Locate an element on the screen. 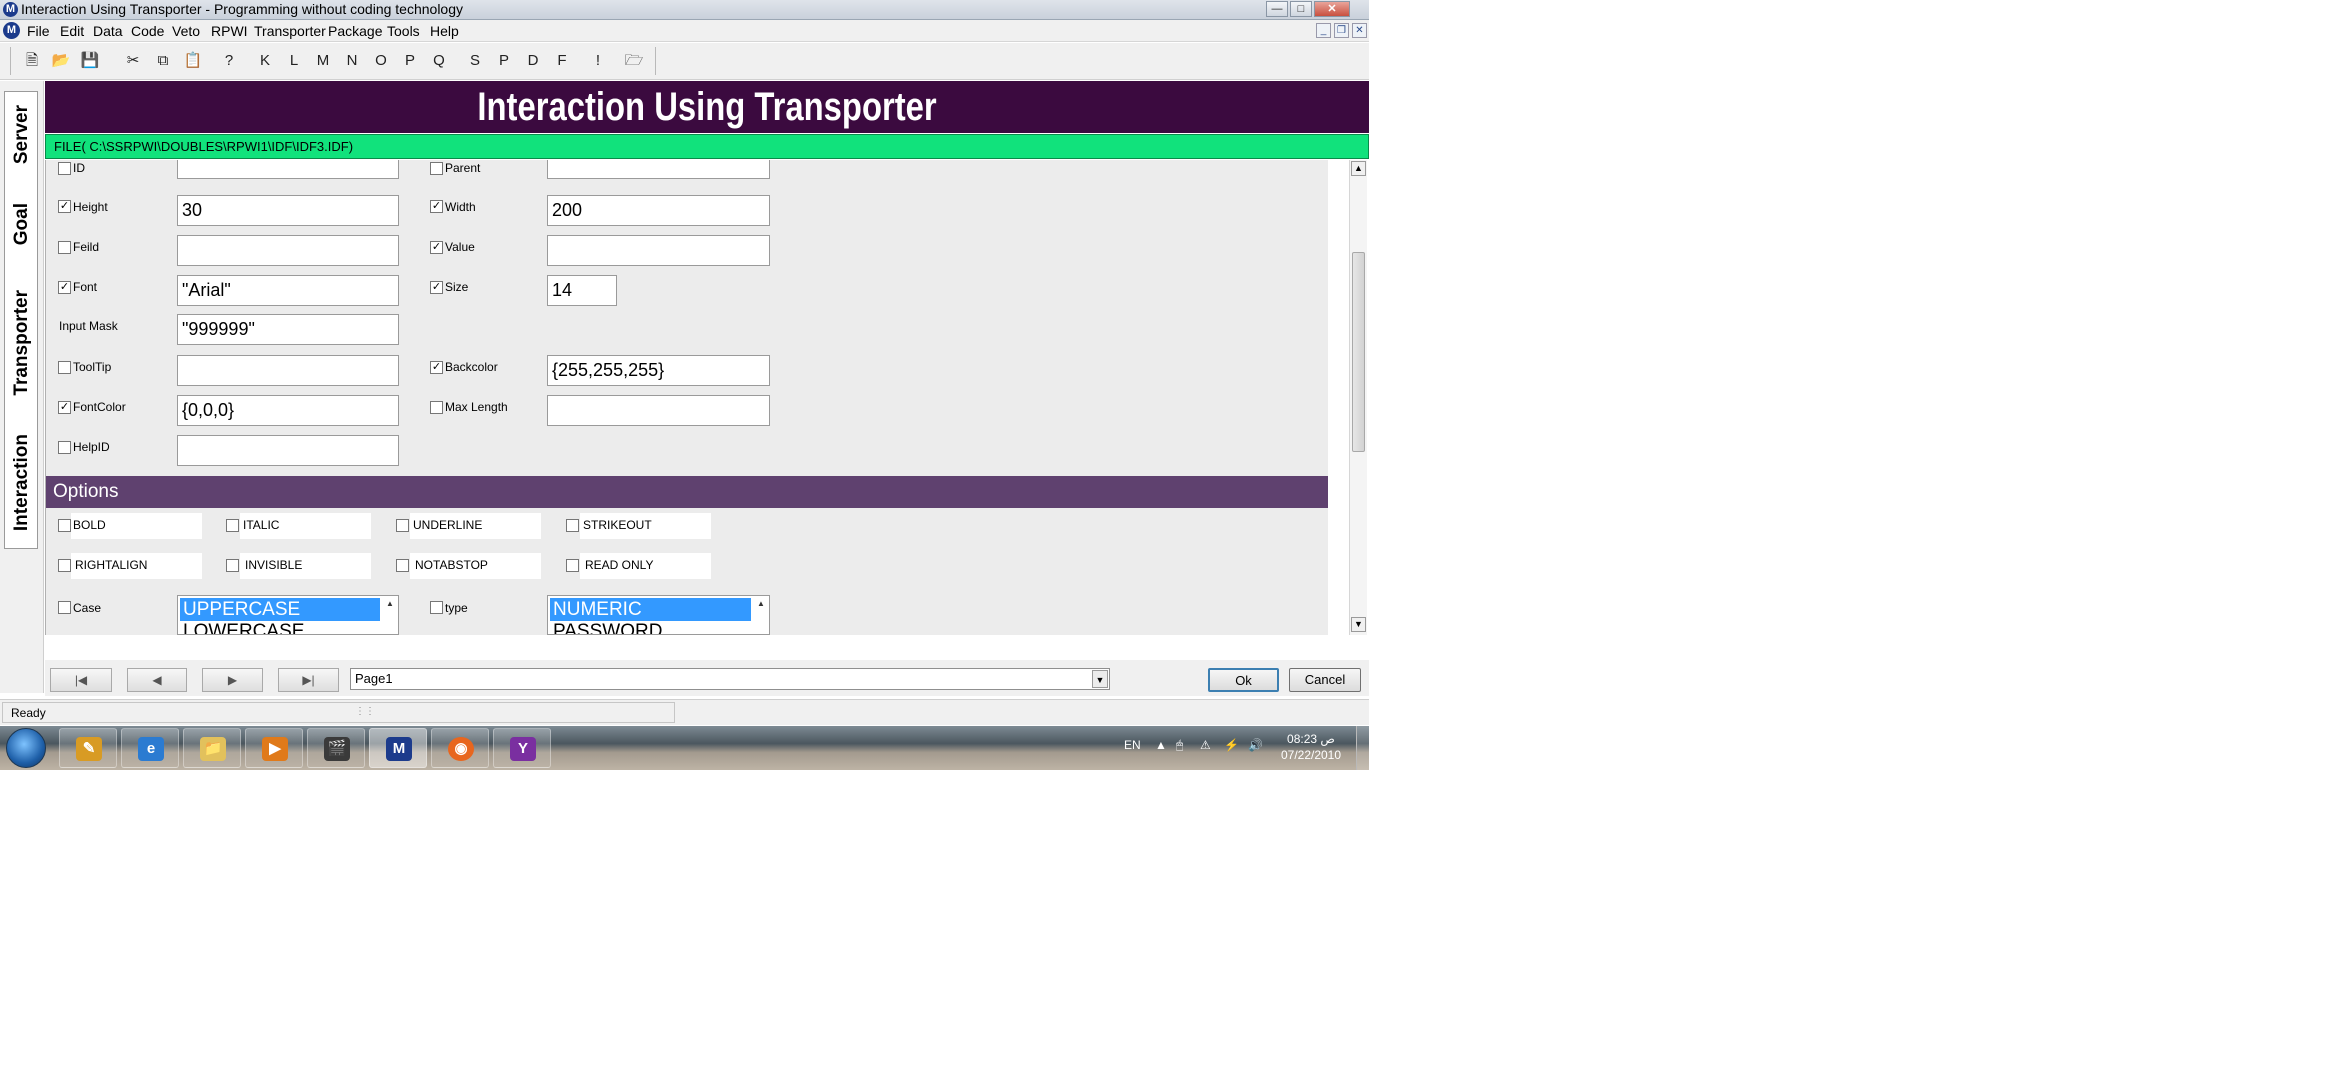 The width and height of the screenshot is (2348, 1078). show-hidden-icons-icon: ▲ is located at coordinates (1161, 745).